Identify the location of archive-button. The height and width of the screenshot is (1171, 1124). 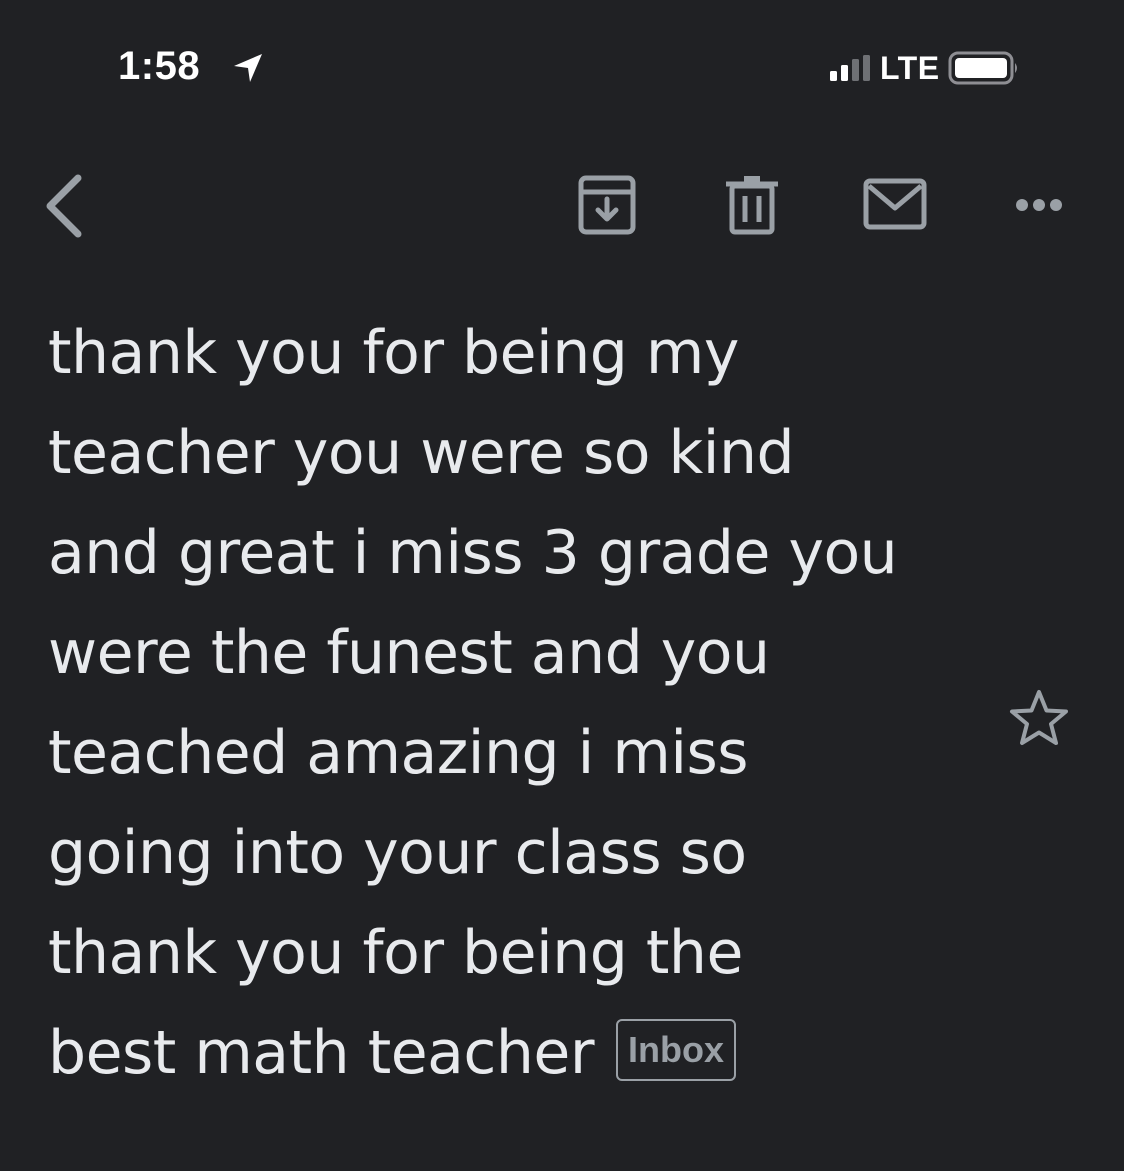
(609, 206).